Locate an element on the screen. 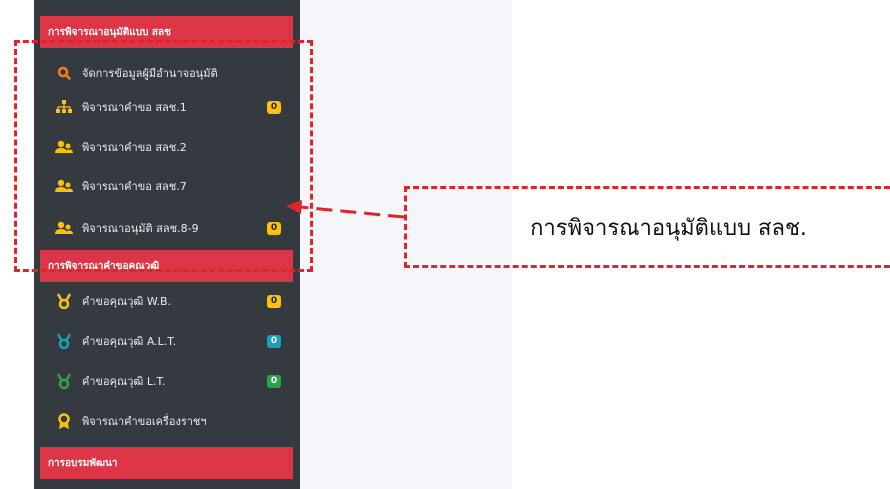 The width and height of the screenshot is (890, 489). annotation-callout: การพิจารณาอนุมัติแบบ สลช. is located at coordinates (647, 227).